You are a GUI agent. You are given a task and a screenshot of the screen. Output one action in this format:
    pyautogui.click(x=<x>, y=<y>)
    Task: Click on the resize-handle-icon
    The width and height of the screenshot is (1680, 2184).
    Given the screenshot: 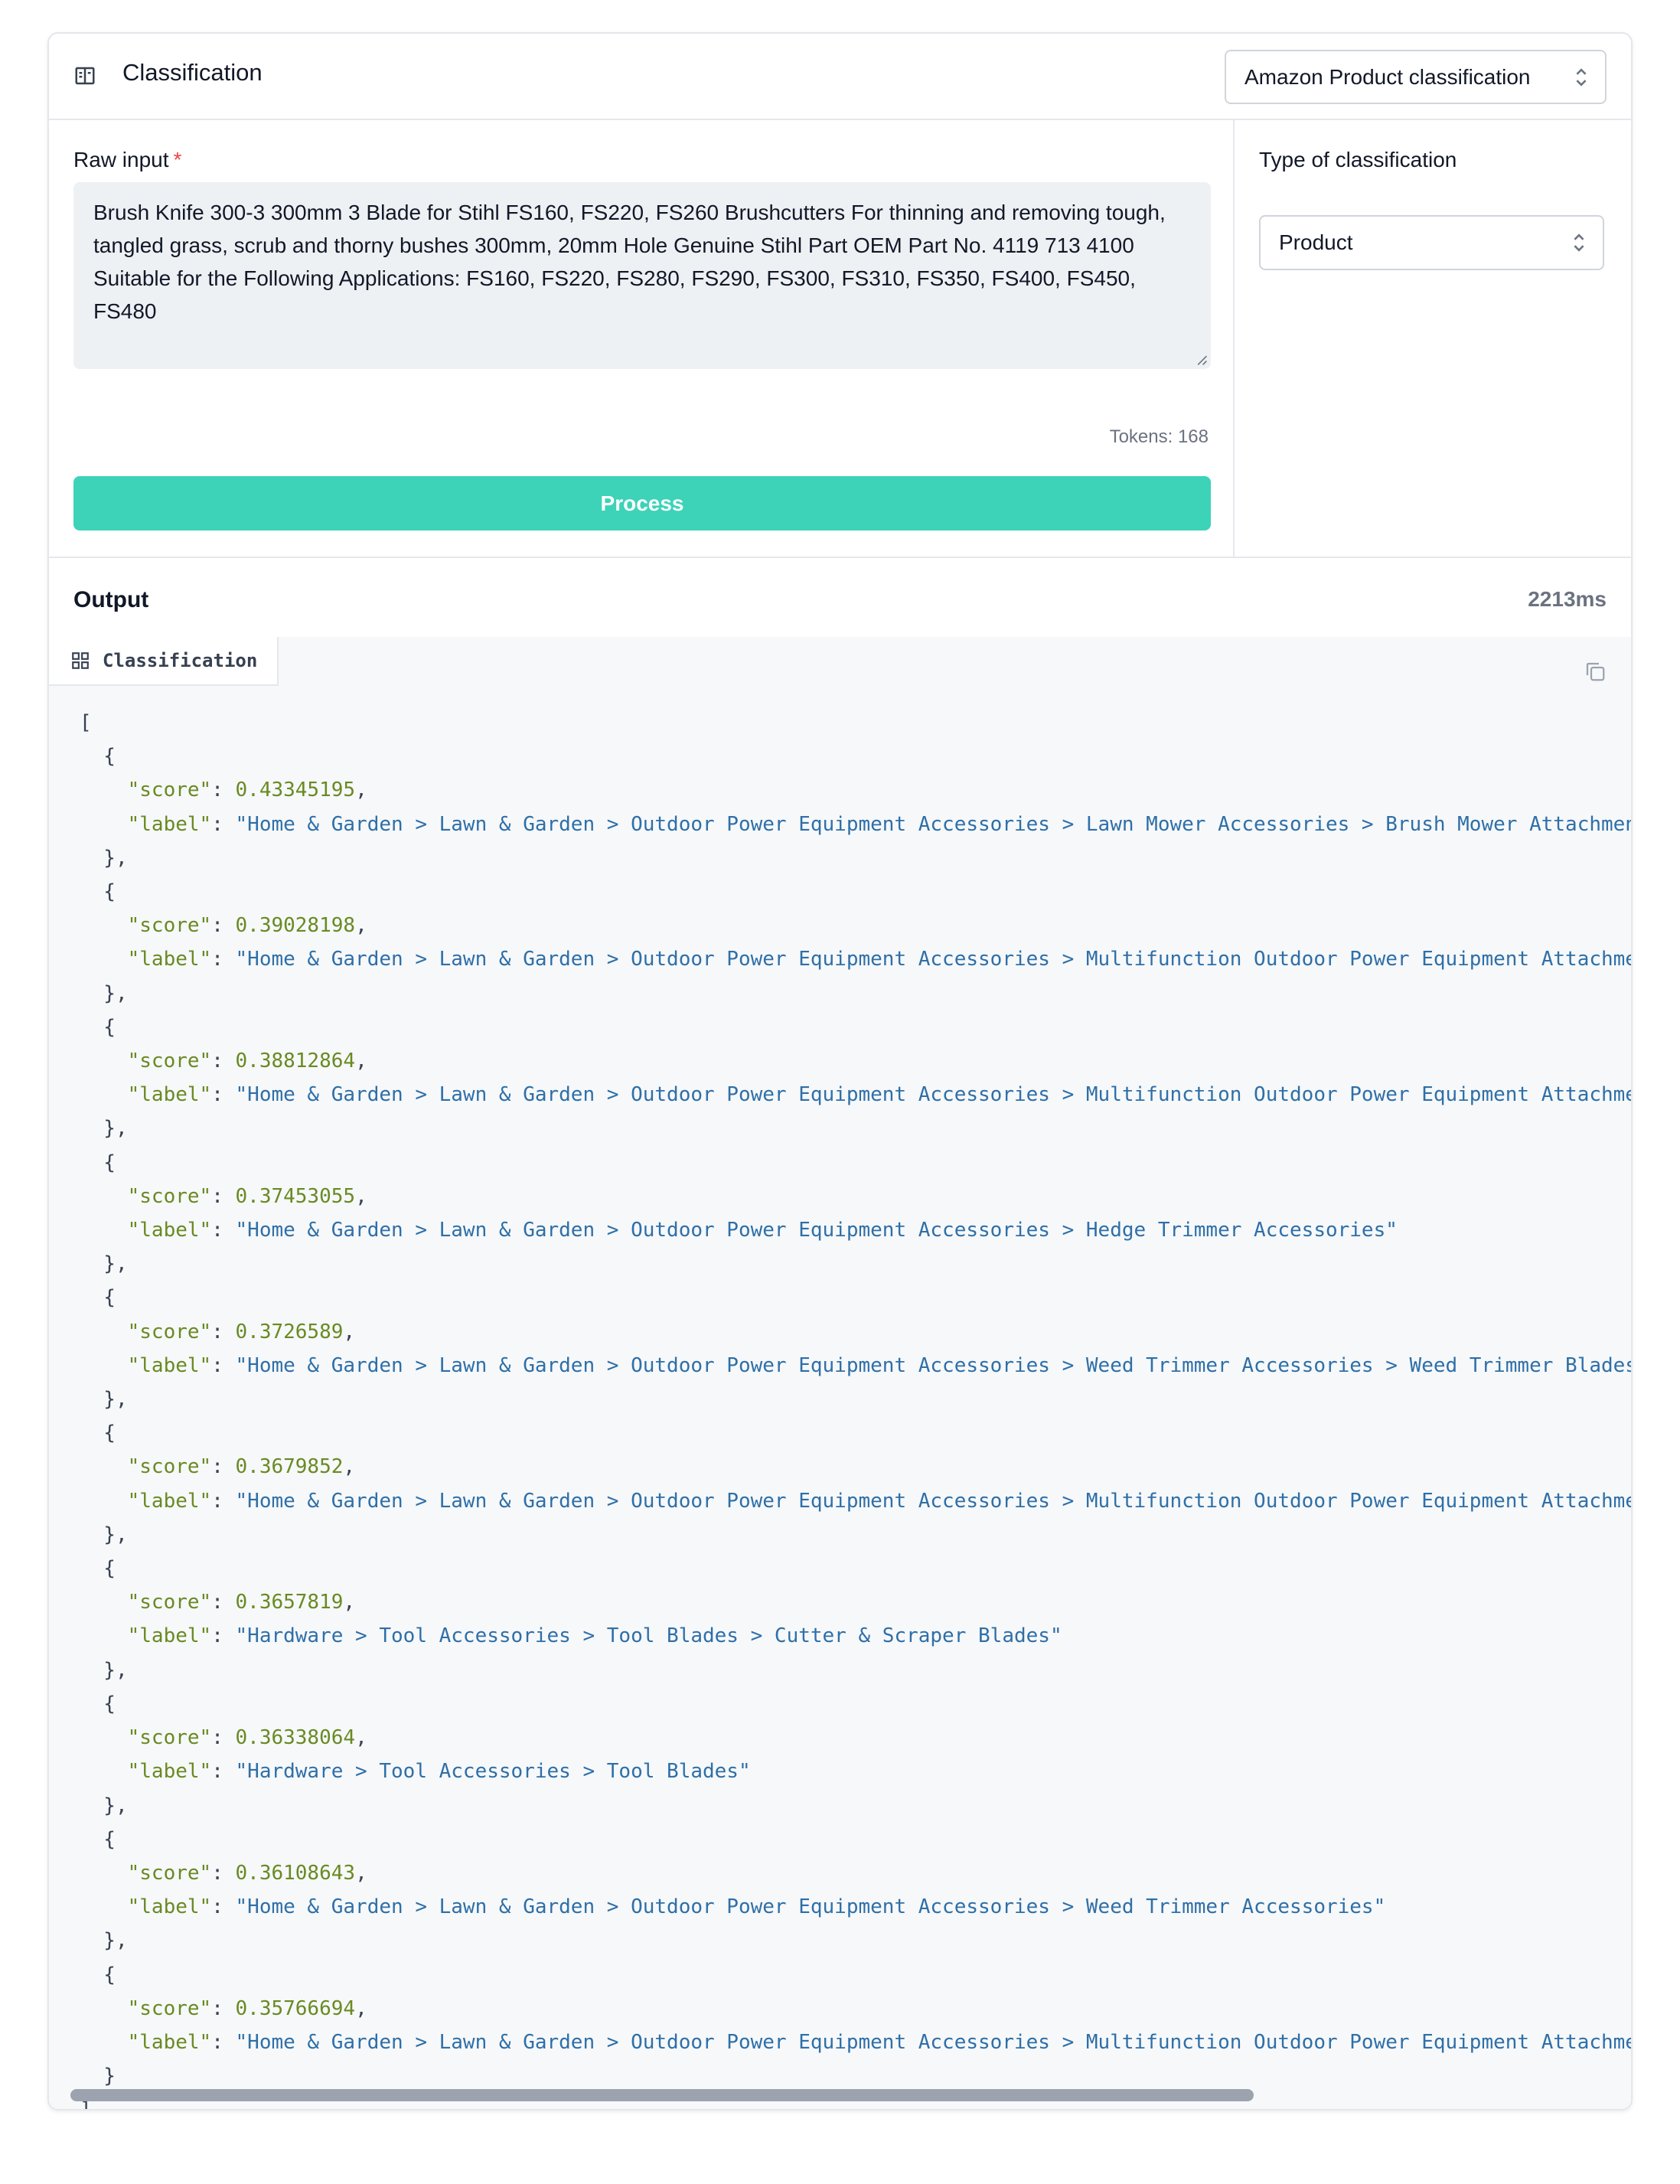 What is the action you would take?
    pyautogui.click(x=1202, y=360)
    